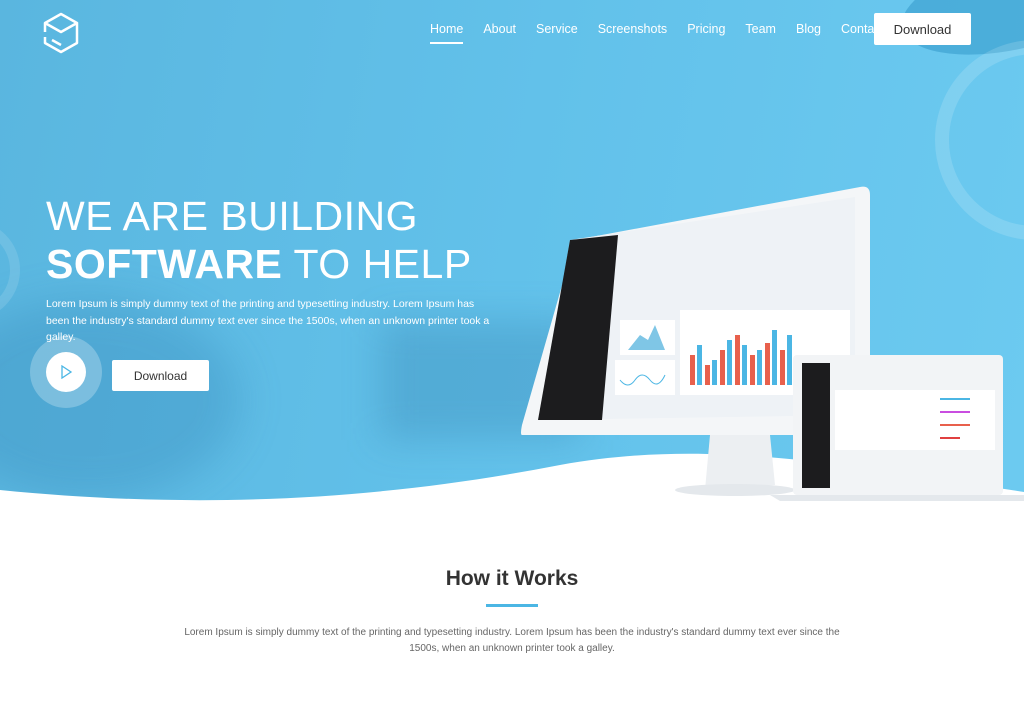  I want to click on nav-service: Service, so click(557, 33).